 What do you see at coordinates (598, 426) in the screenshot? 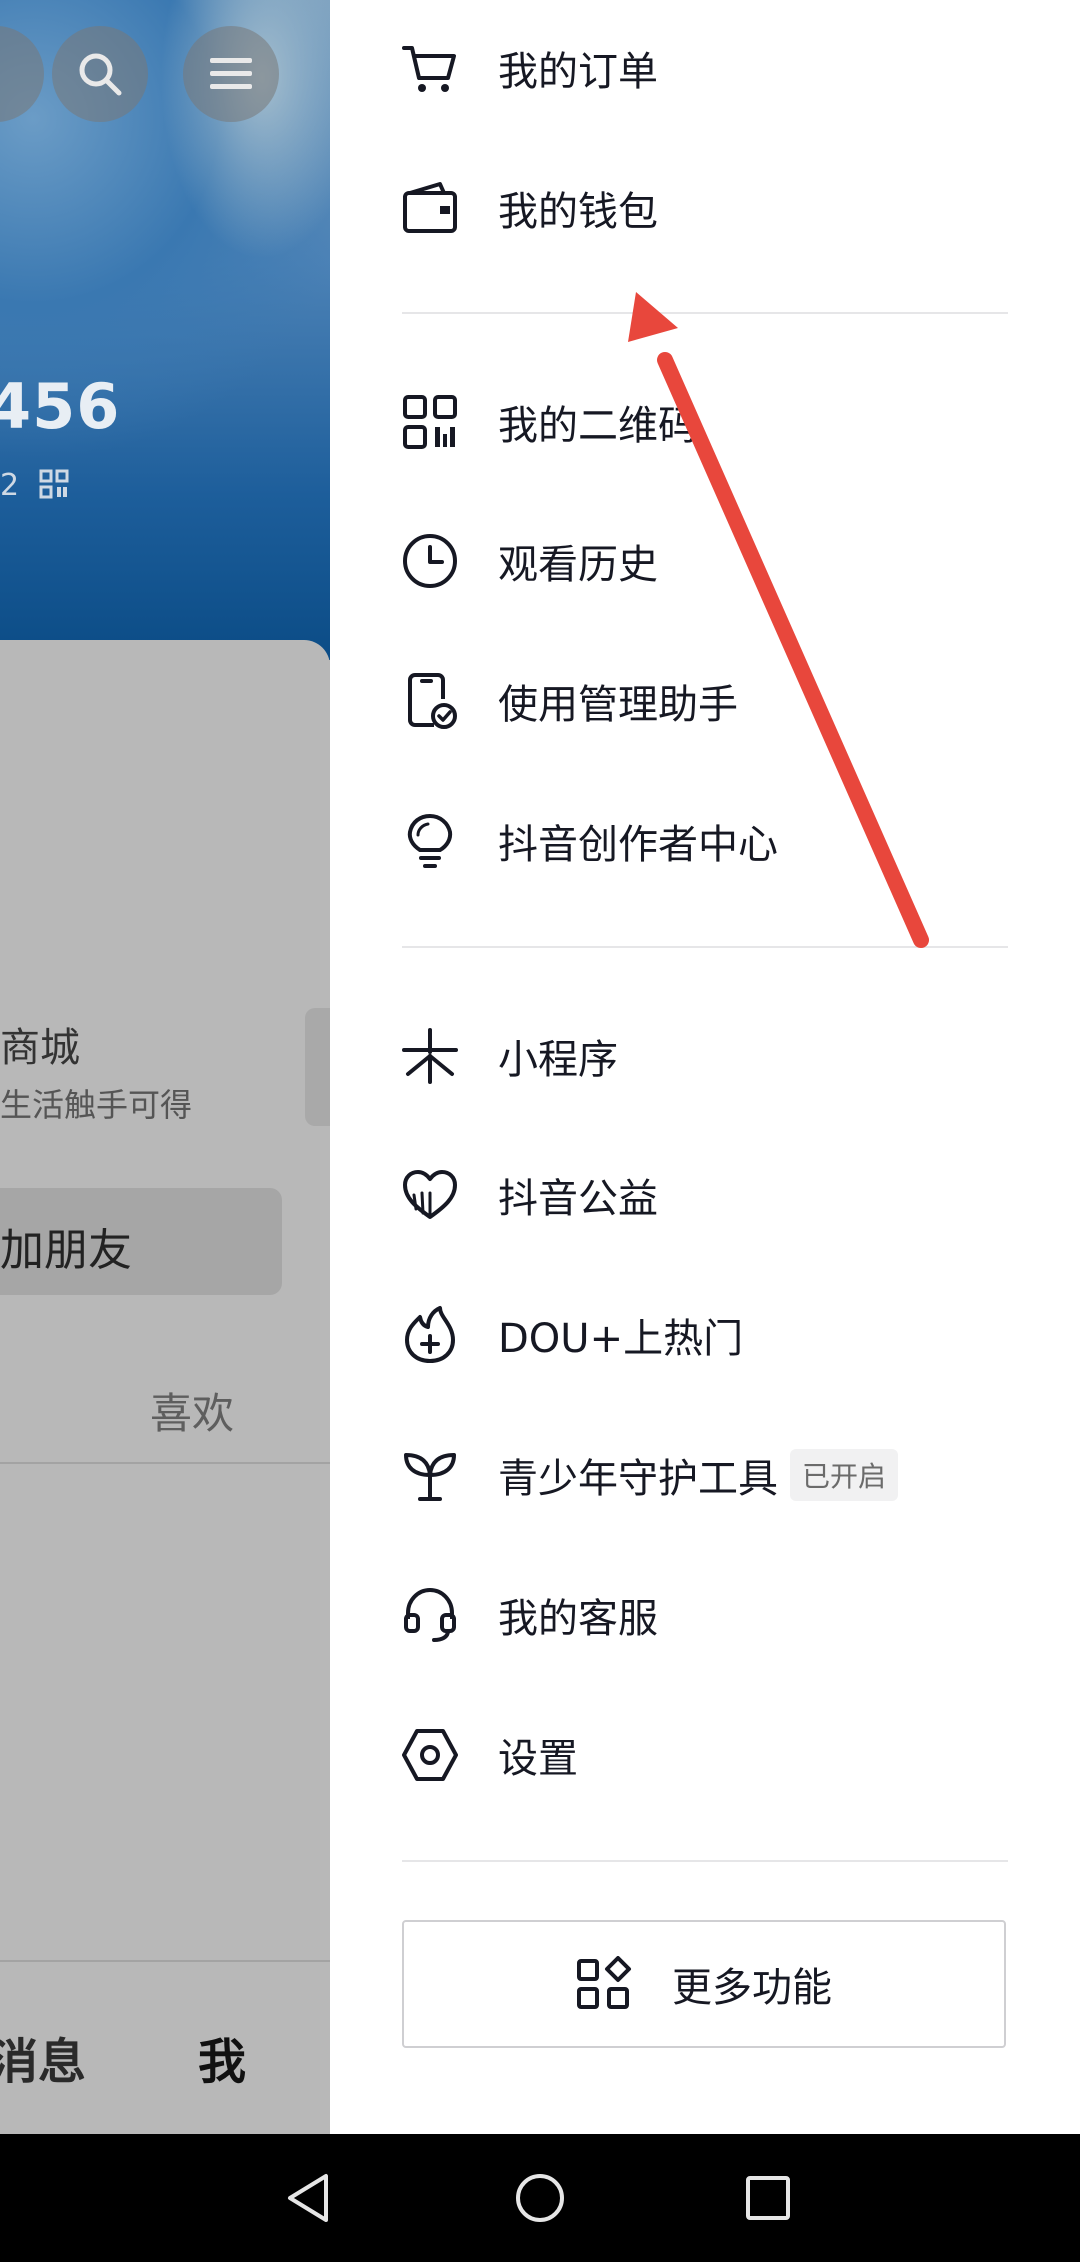
I see `menu-item-label: 我的二维码` at bounding box center [598, 426].